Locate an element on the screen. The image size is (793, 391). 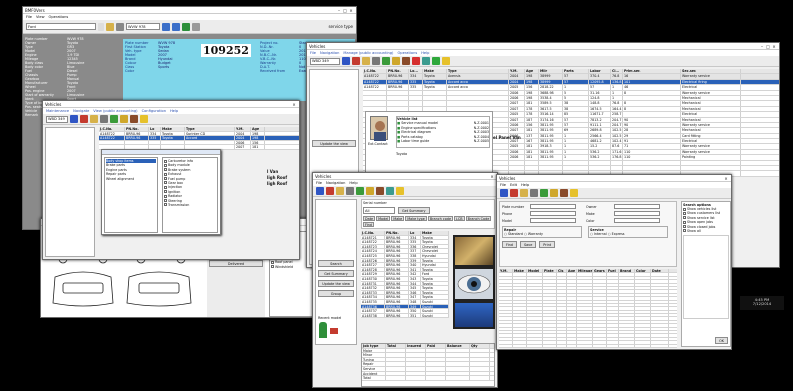
table-row: A148738 BRR0-96 351 Suzuki is located at coordinates (405, 316).